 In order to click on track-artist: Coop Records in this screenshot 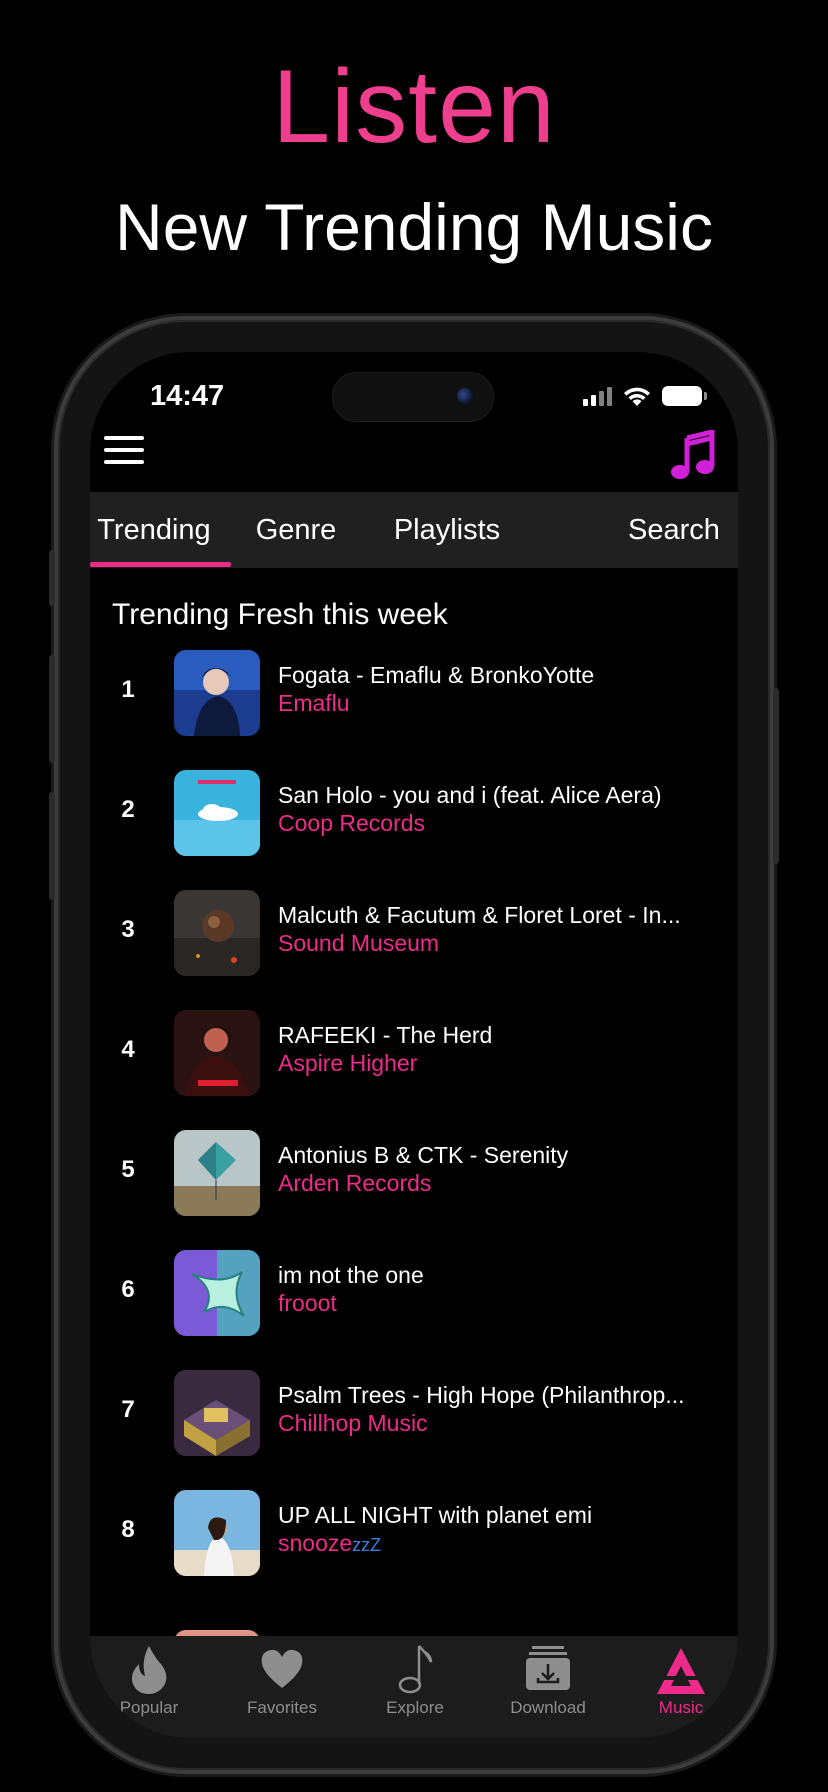, I will do `click(498, 823)`.